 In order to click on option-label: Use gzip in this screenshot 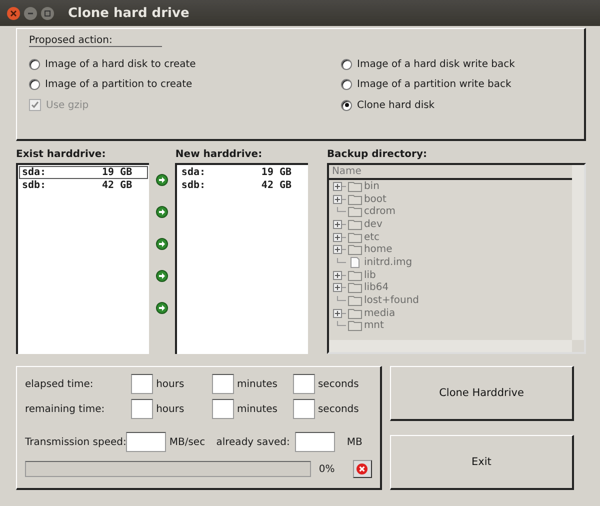, I will do `click(67, 105)`.